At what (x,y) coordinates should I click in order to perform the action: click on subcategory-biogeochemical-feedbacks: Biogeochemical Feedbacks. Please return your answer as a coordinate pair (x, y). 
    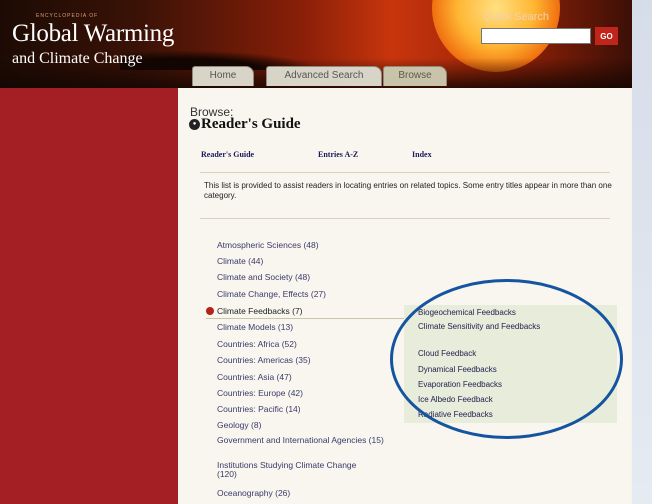
    Looking at the image, I should click on (467, 312).